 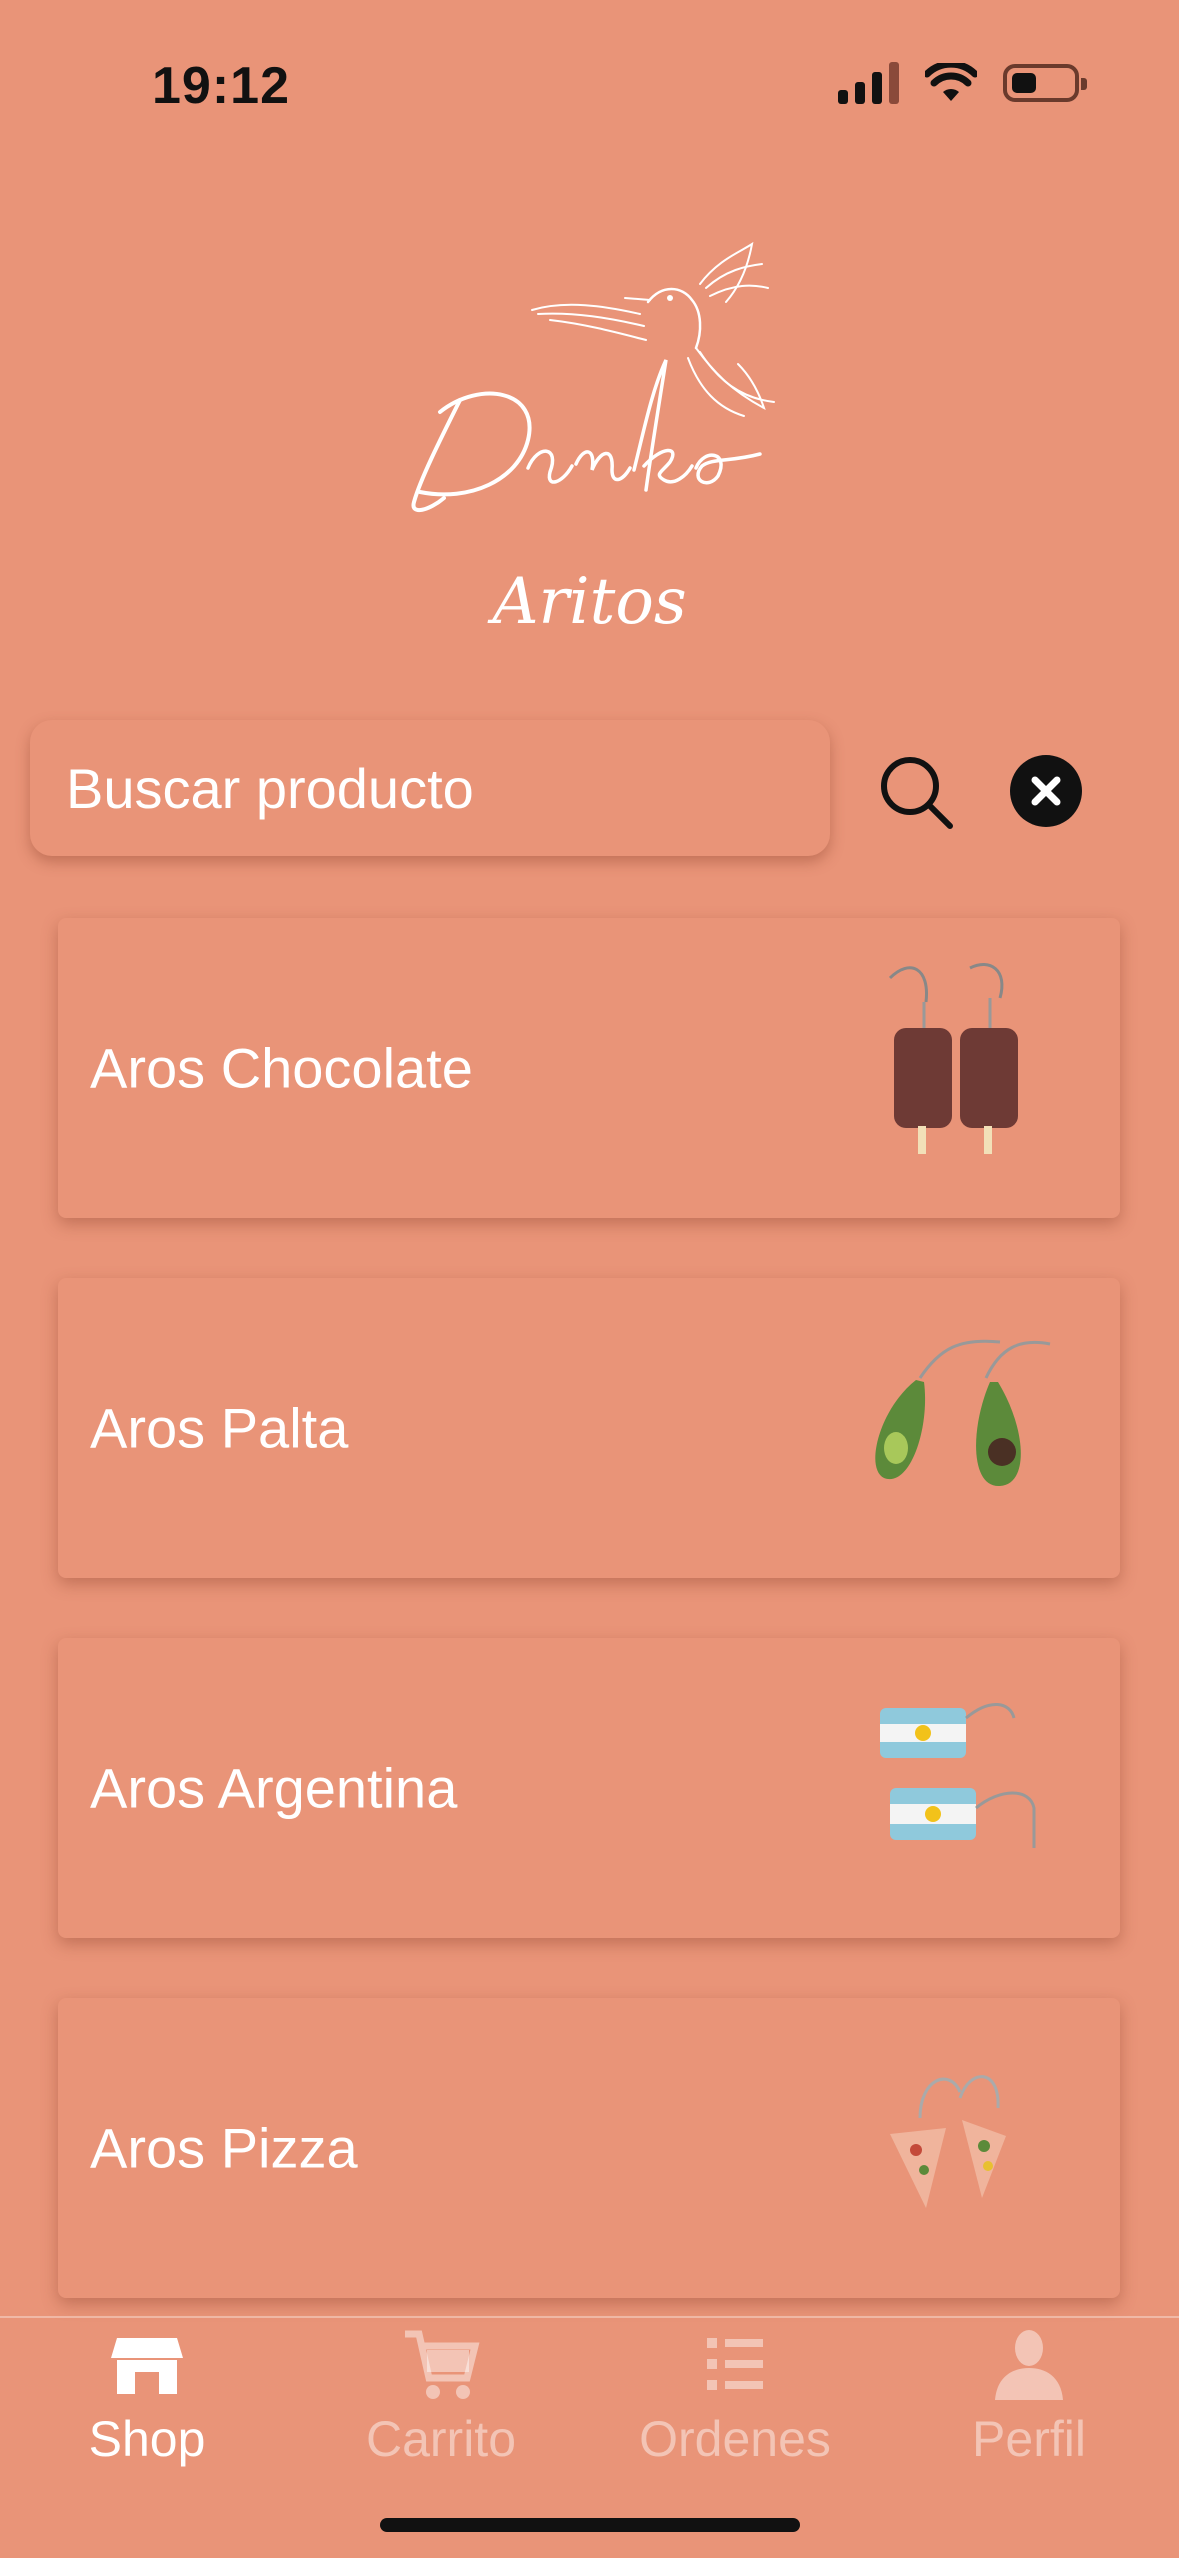 I want to click on danko-logo, so click(x=593, y=377).